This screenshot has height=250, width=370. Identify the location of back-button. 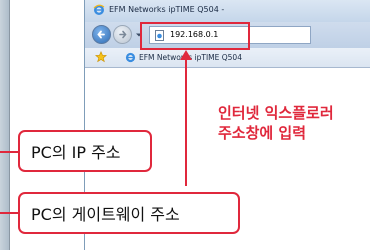
(101, 34).